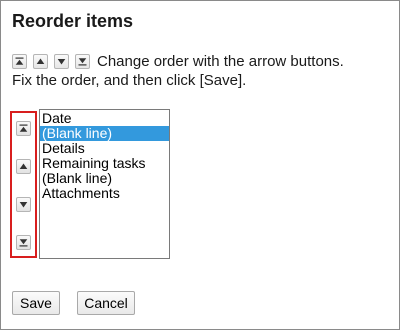 This screenshot has width=400, height=330. I want to click on arrow-buttons-group, so click(23, 184).